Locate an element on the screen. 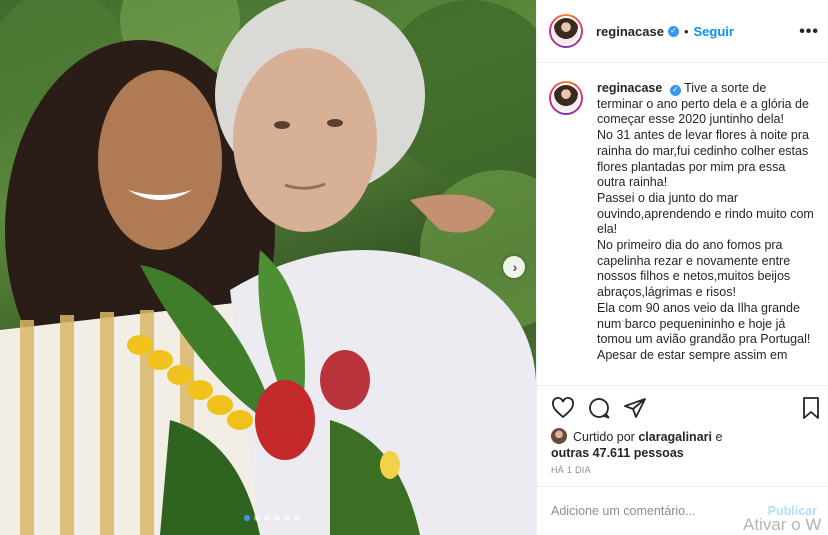  bookmark-icon is located at coordinates (811, 408).